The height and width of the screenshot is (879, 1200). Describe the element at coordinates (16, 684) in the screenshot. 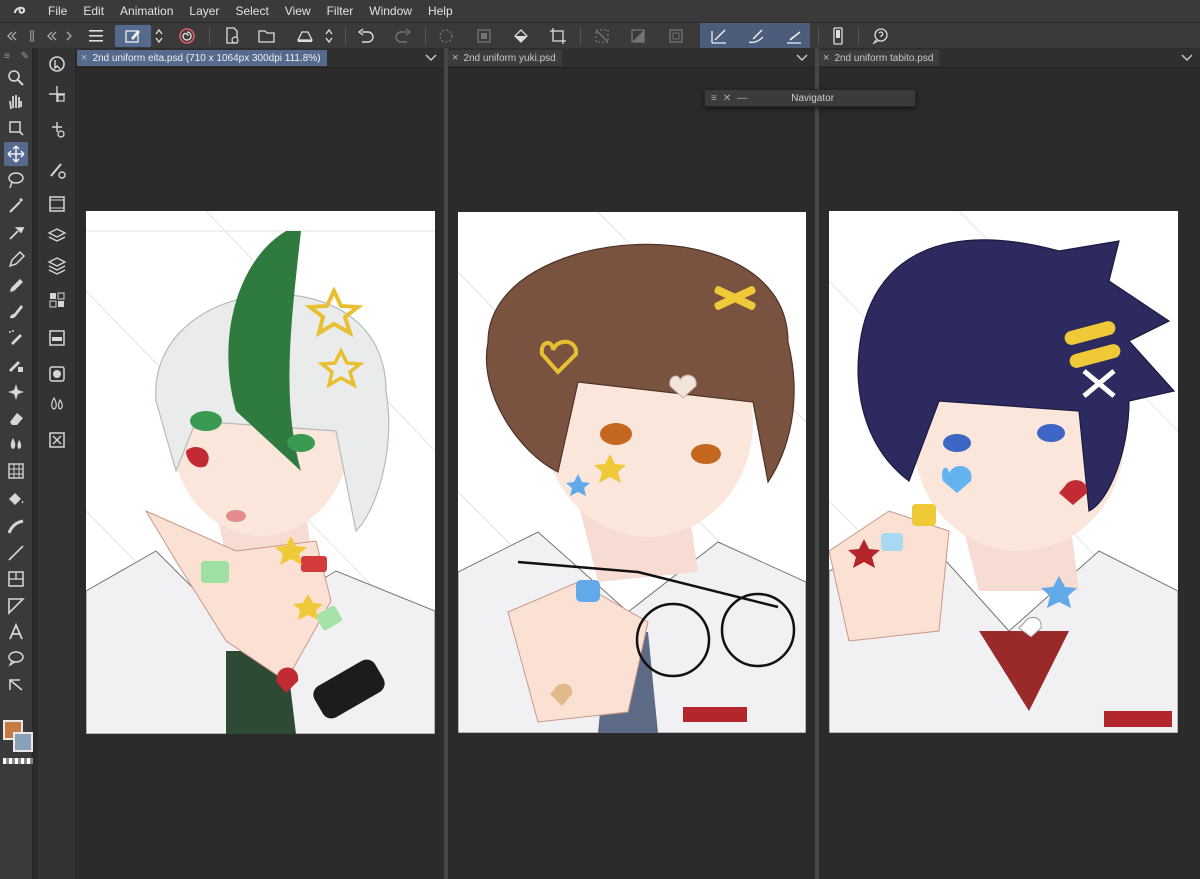

I see `correct-line-icon` at that location.